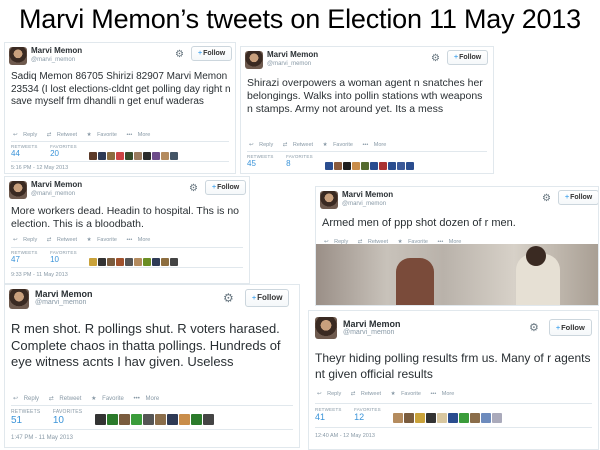  I want to click on retweet-count: RETWEETS 44, so click(24, 151).